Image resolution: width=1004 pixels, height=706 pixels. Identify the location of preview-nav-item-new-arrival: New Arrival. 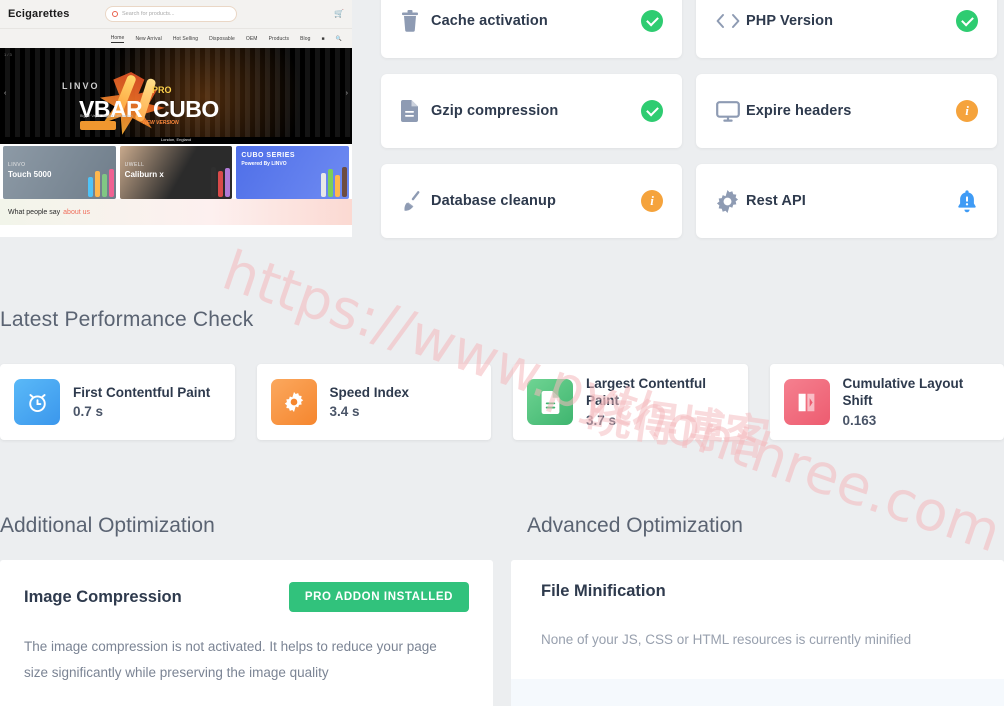
(148, 39).